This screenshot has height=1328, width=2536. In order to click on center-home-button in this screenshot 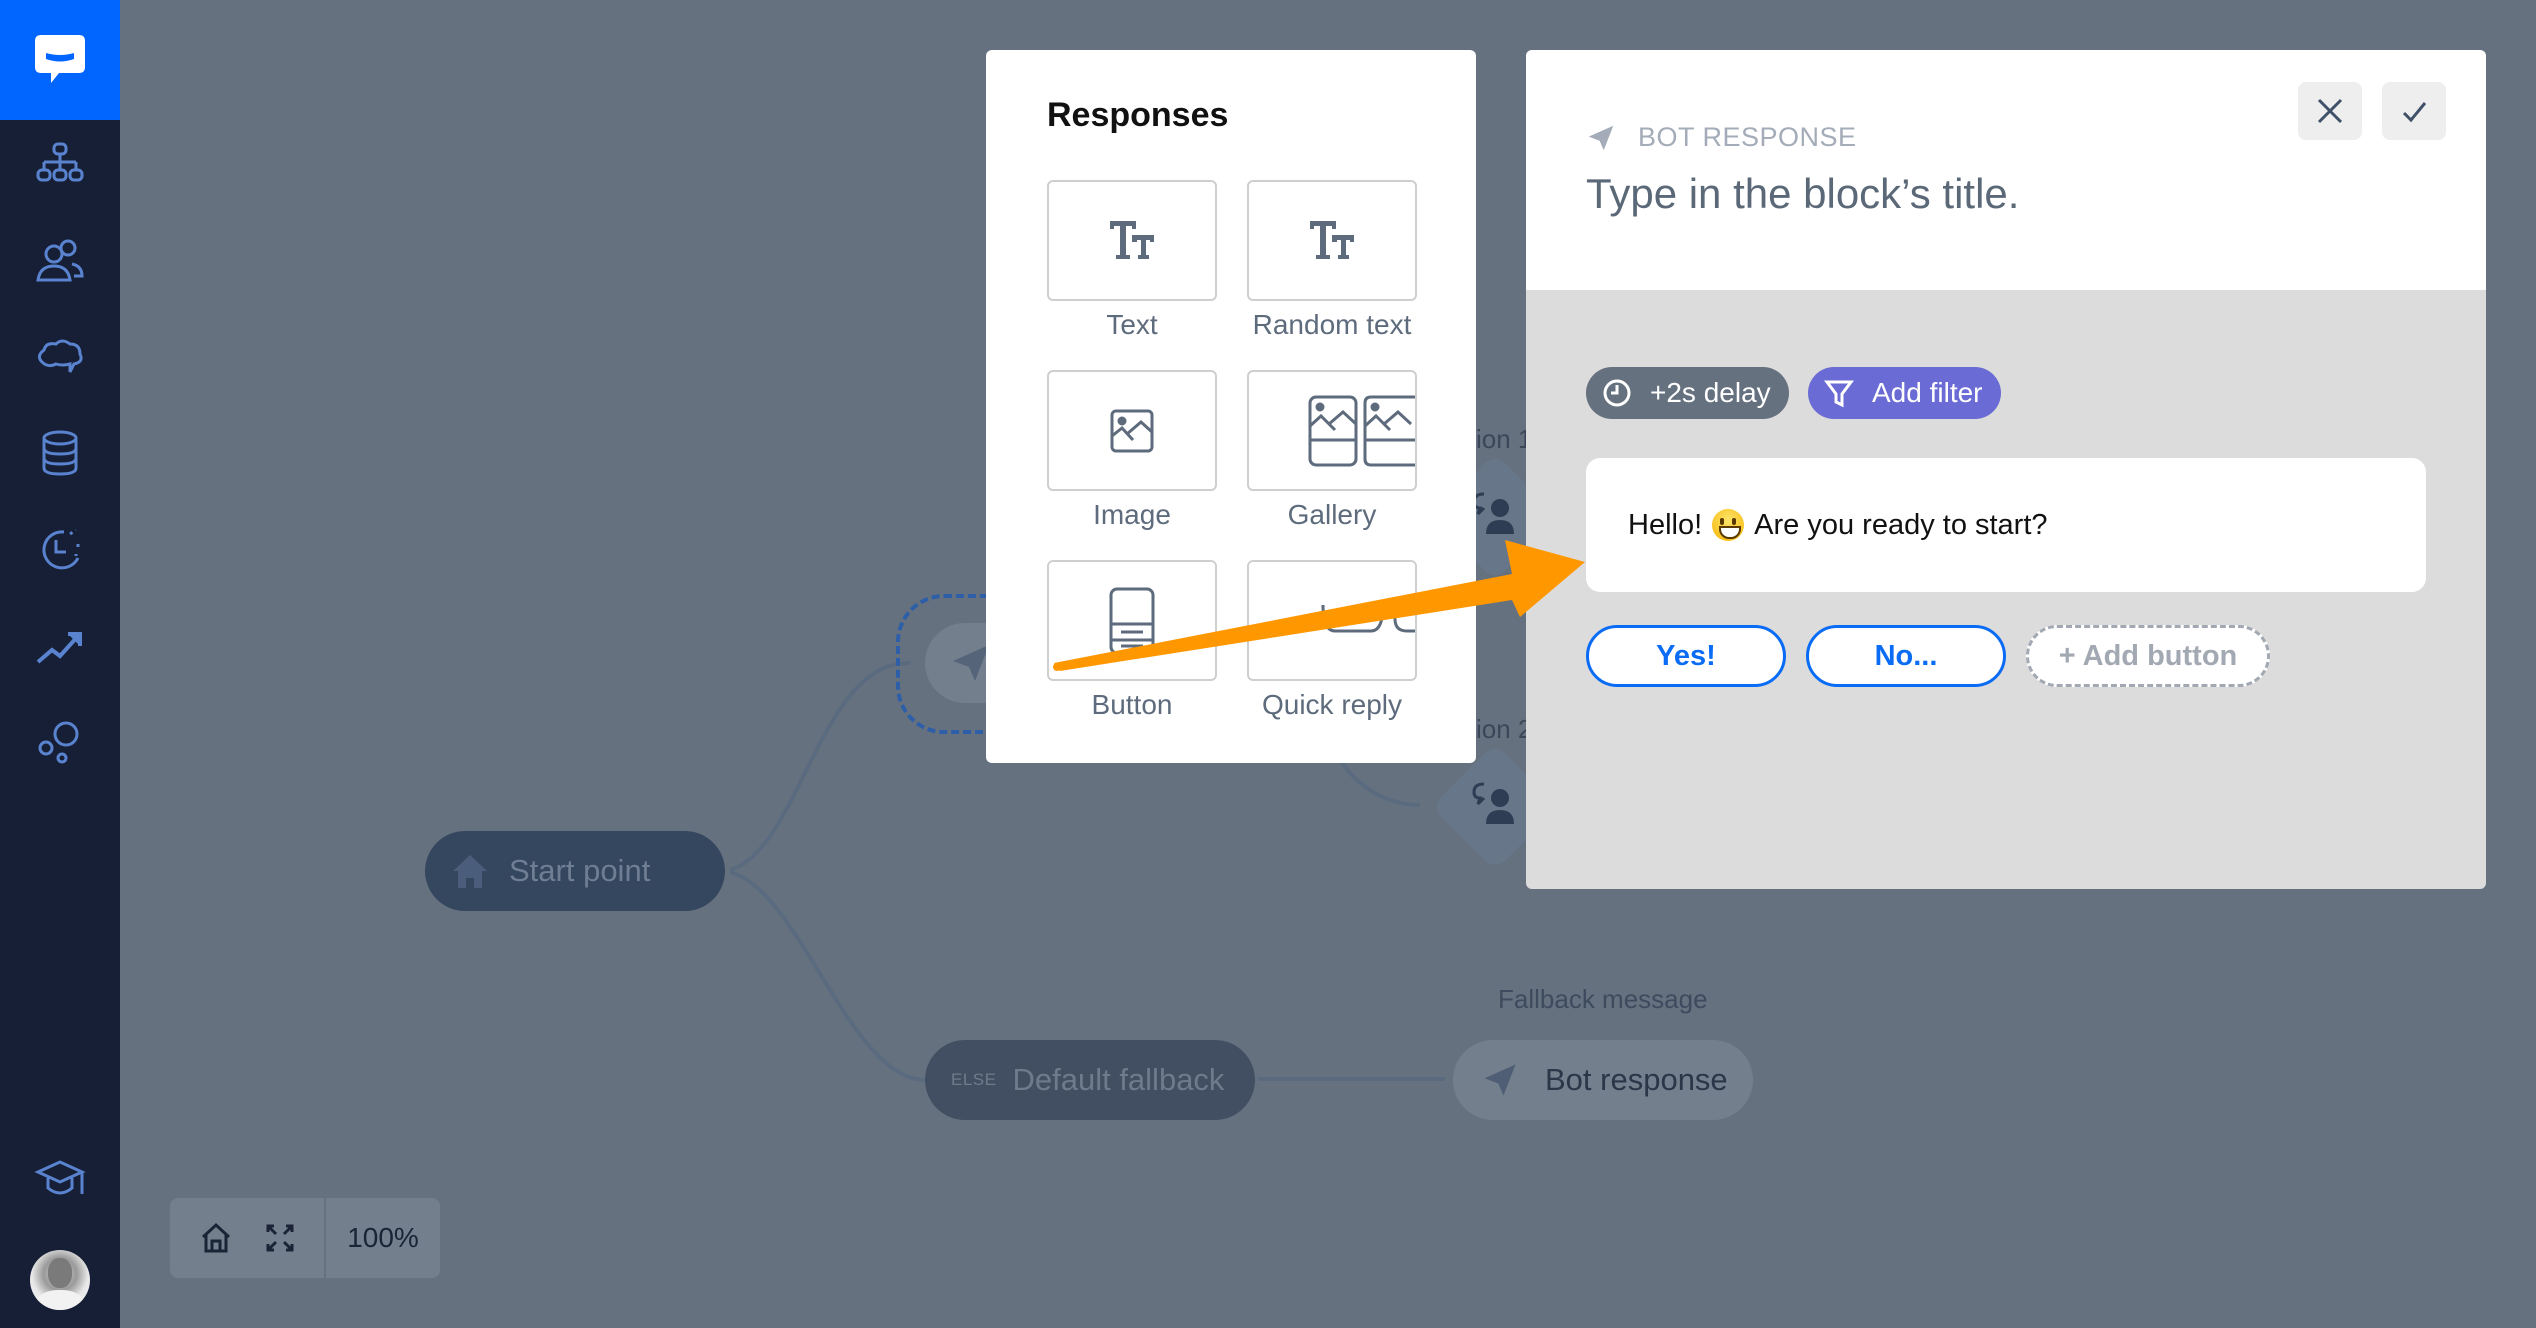, I will do `click(216, 1238)`.